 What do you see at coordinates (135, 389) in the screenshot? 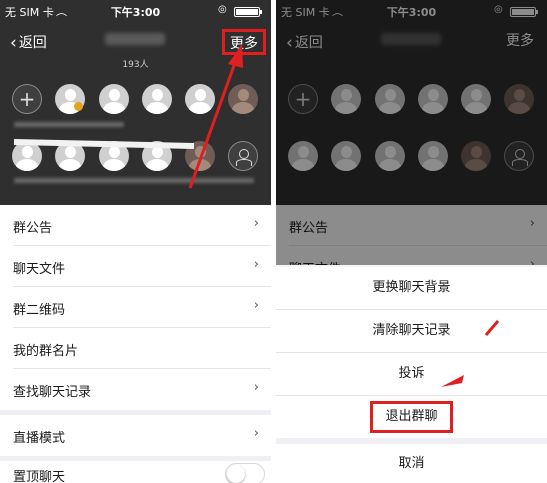
I see `list-item-search-history: 查找聊天记录 ›` at bounding box center [135, 389].